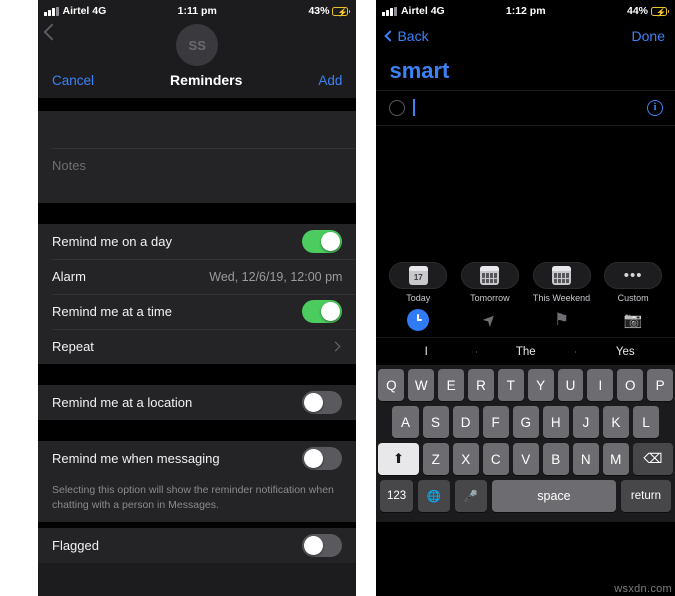  What do you see at coordinates (489, 275) in the screenshot?
I see `tomorrow-pill` at bounding box center [489, 275].